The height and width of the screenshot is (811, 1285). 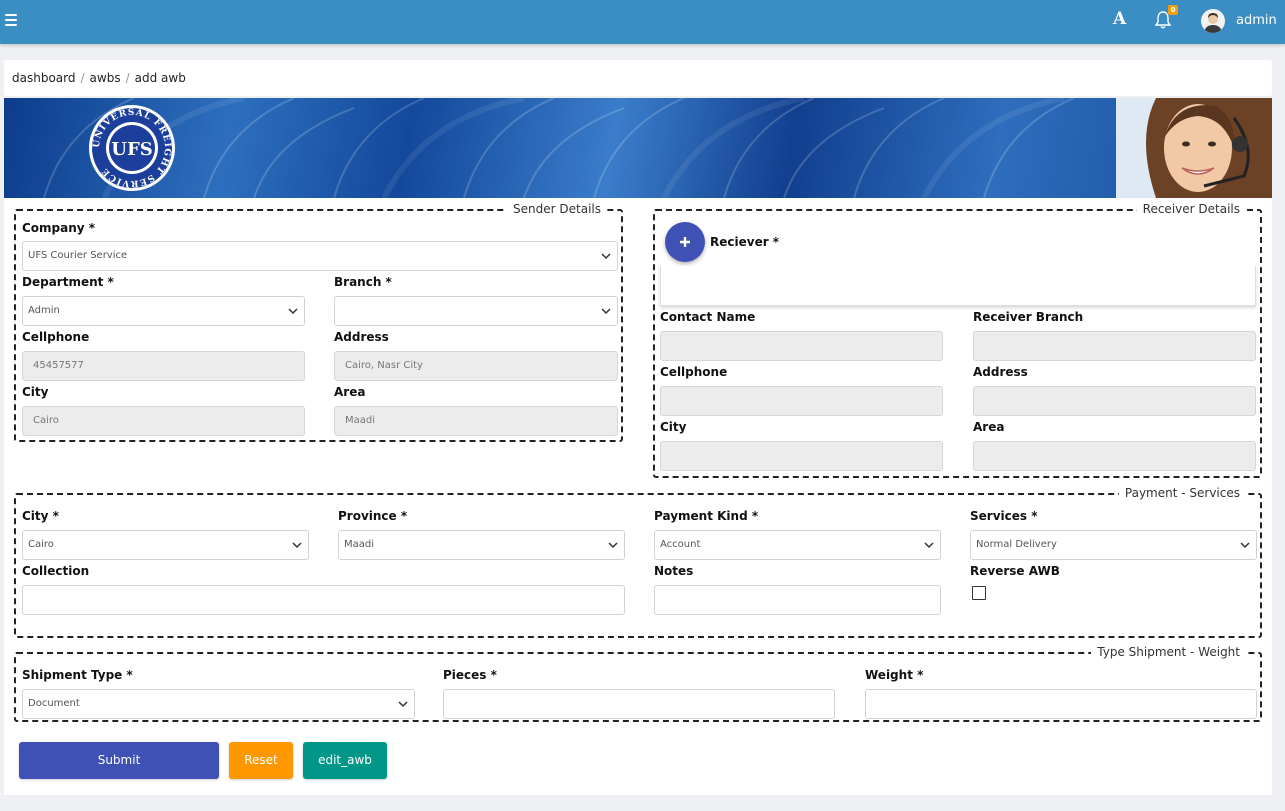 I want to click on company-select: UFS Courier Service, so click(x=320, y=256).